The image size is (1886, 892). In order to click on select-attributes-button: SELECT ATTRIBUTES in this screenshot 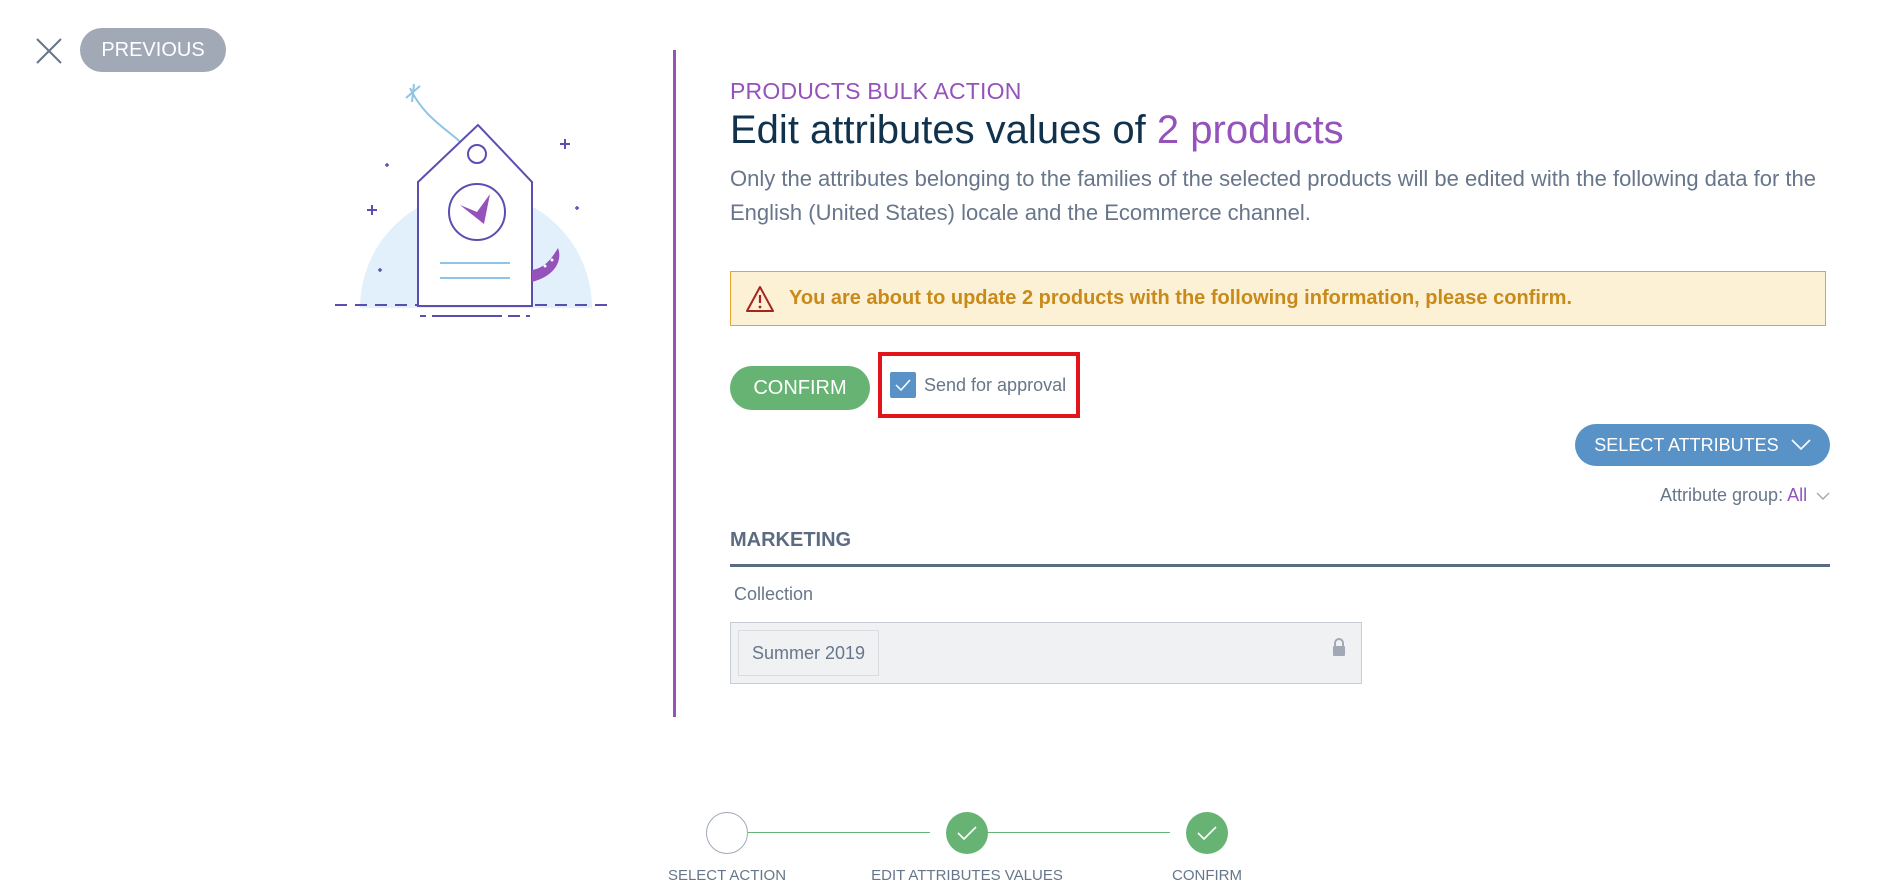, I will do `click(1702, 445)`.